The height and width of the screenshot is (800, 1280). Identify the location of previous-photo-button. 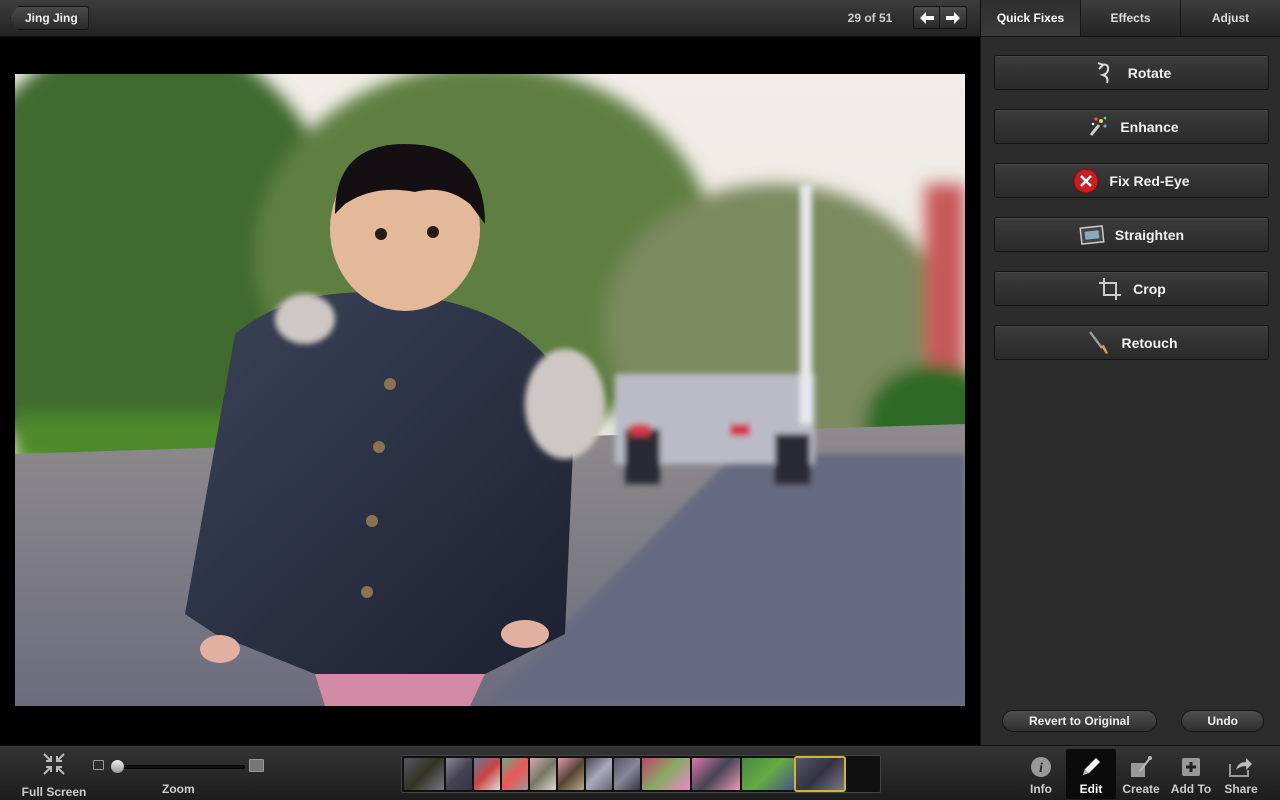
(926, 17).